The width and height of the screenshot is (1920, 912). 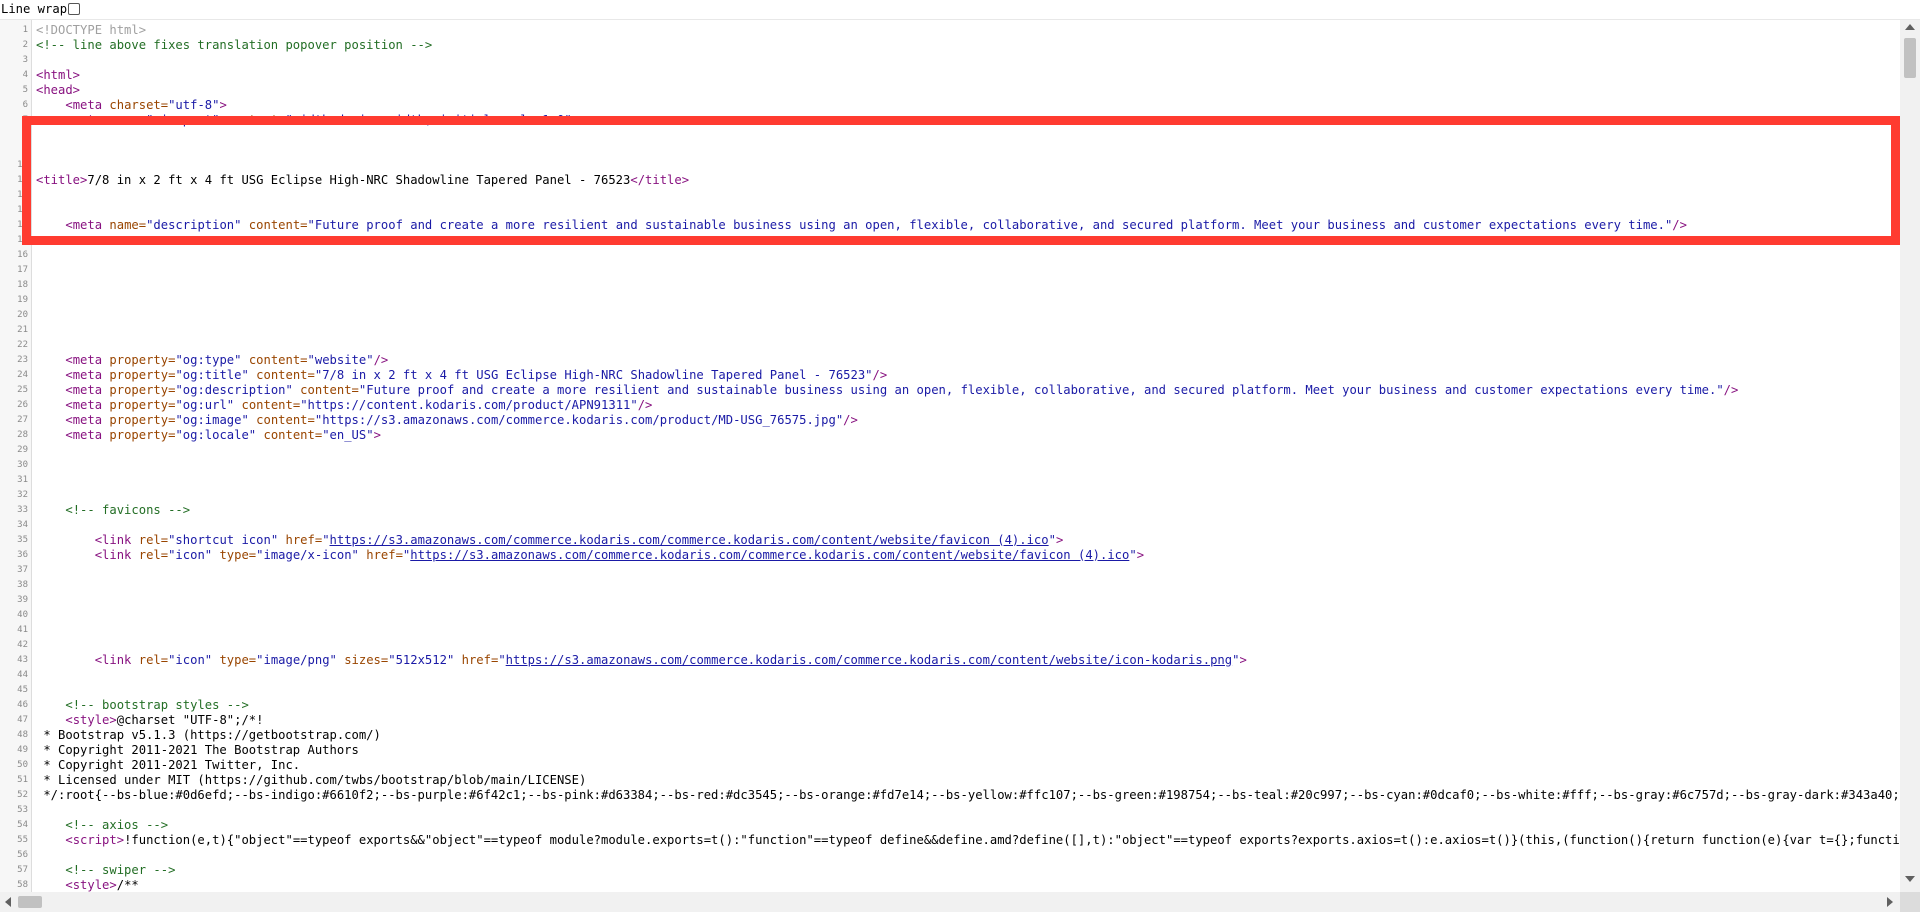 I want to click on attribute-token: name=, so click(x=128, y=224).